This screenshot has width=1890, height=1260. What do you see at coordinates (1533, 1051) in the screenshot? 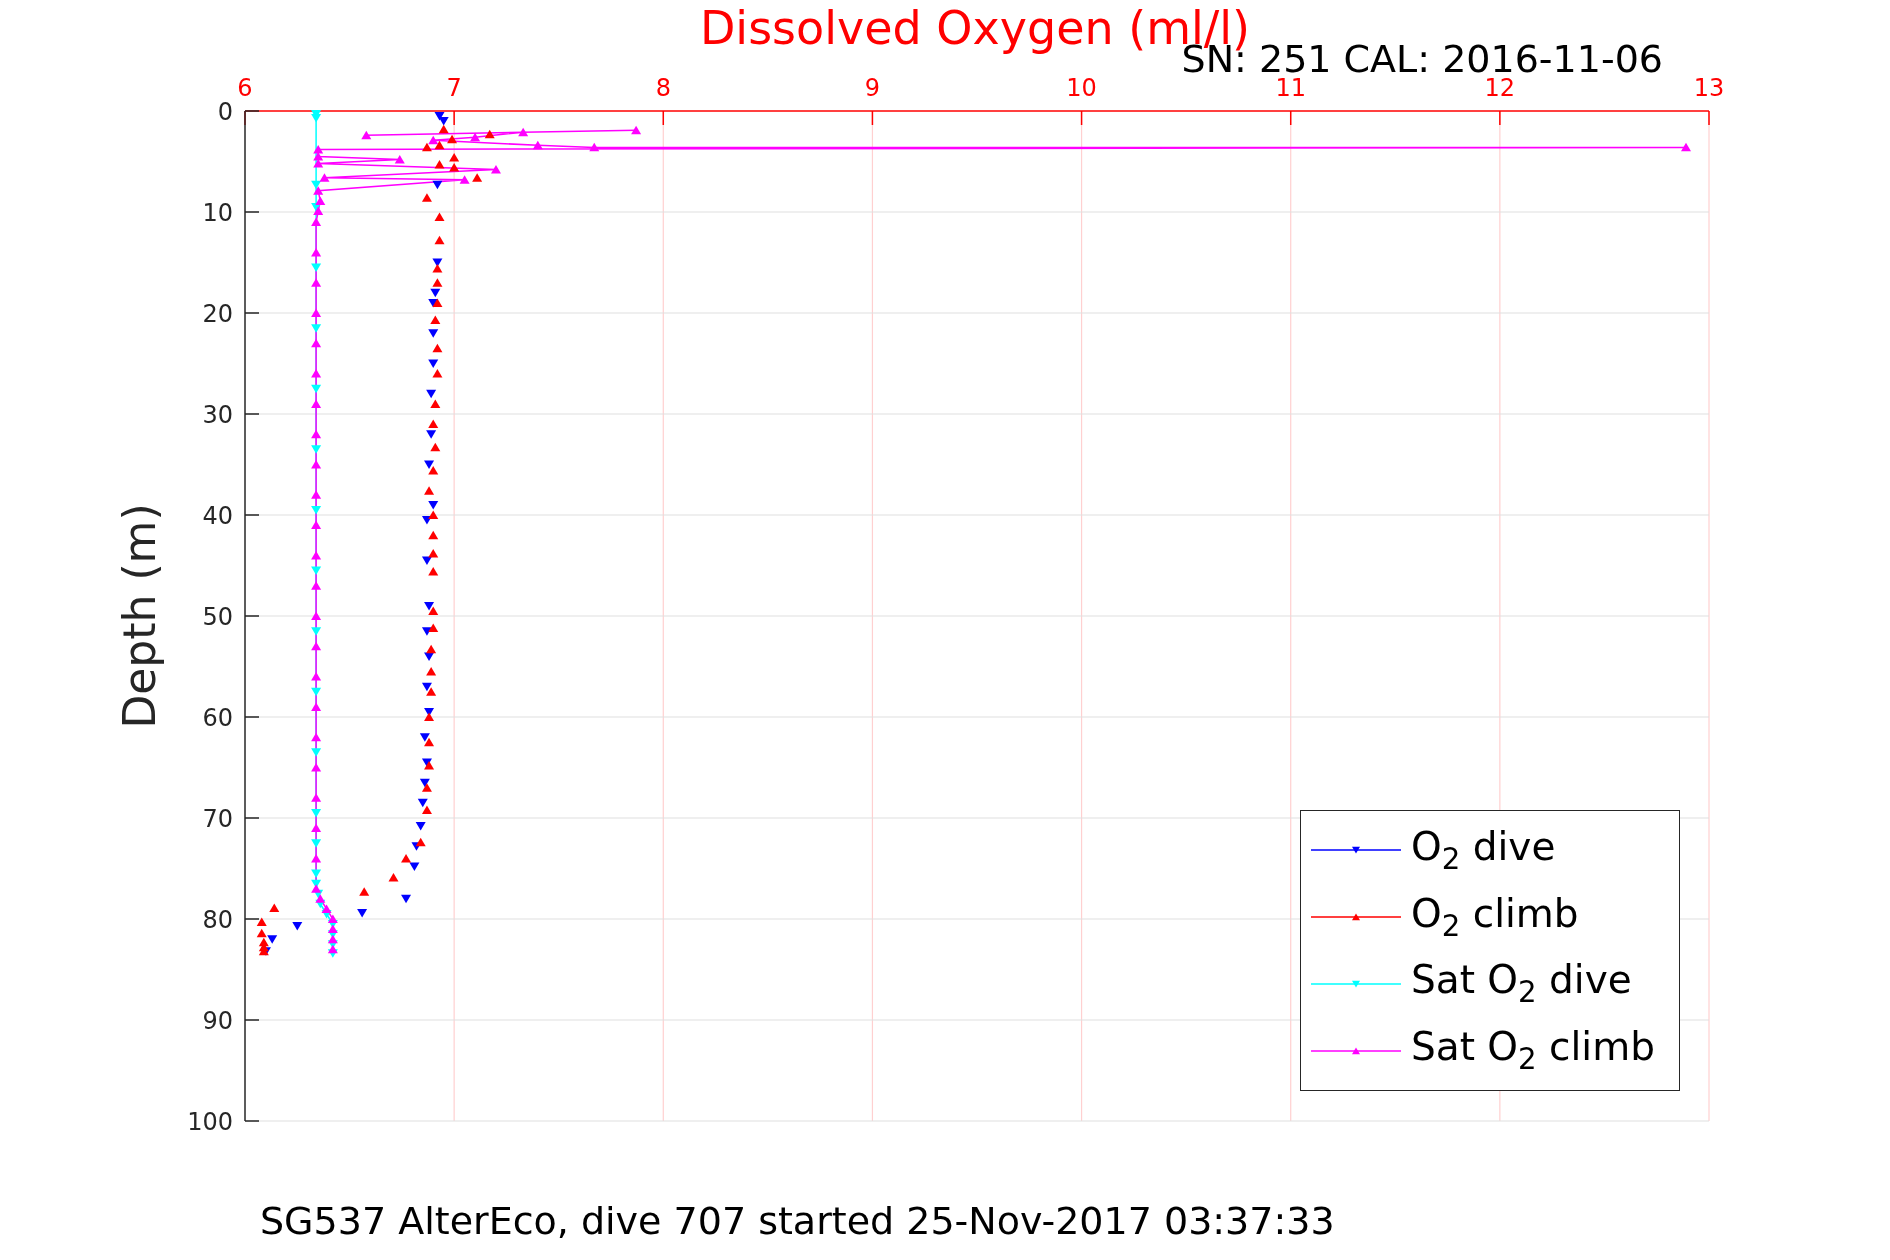
I see `legend-label: Sat O$_{2}$ climb` at bounding box center [1533, 1051].